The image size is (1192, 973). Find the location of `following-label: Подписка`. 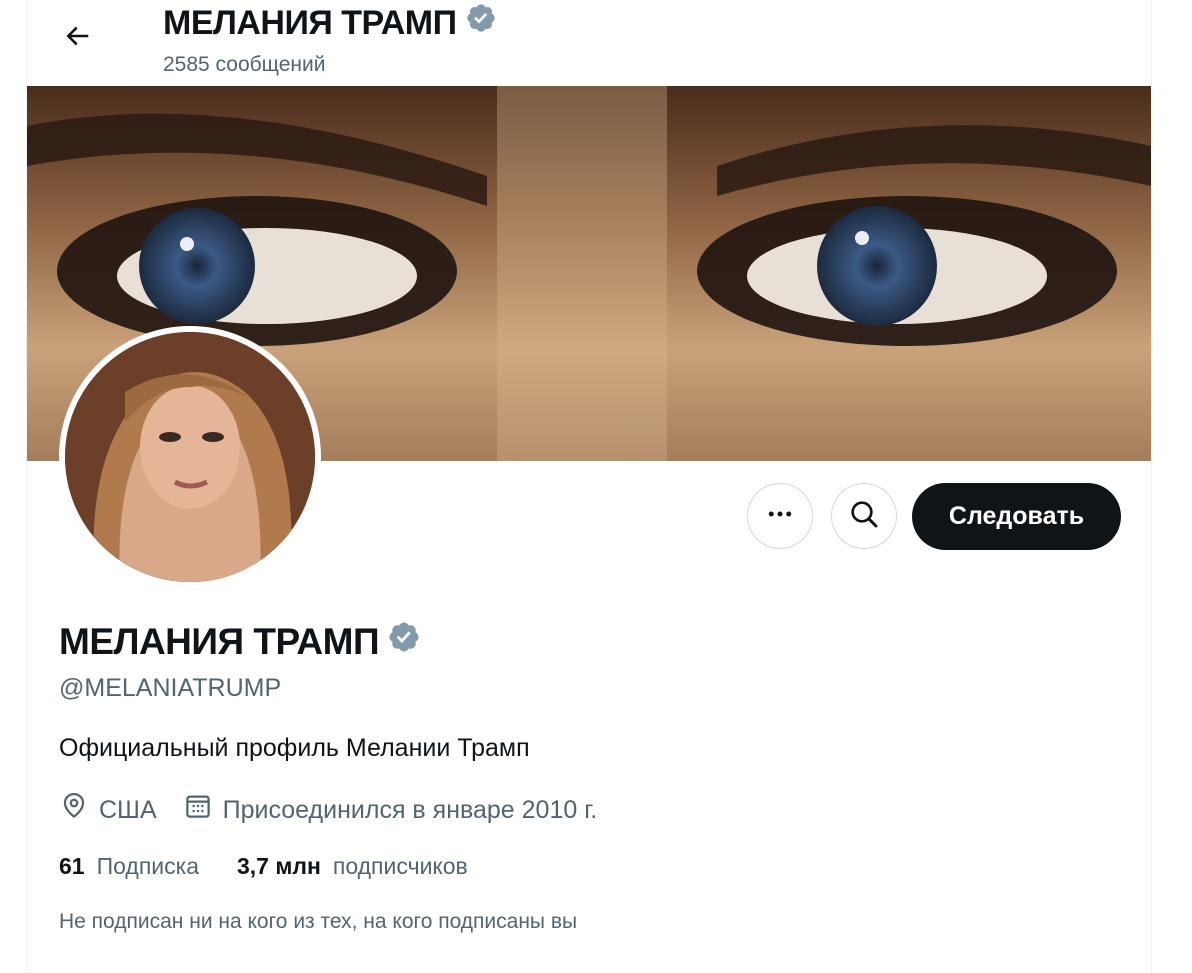

following-label: Подписка is located at coordinates (147, 866).